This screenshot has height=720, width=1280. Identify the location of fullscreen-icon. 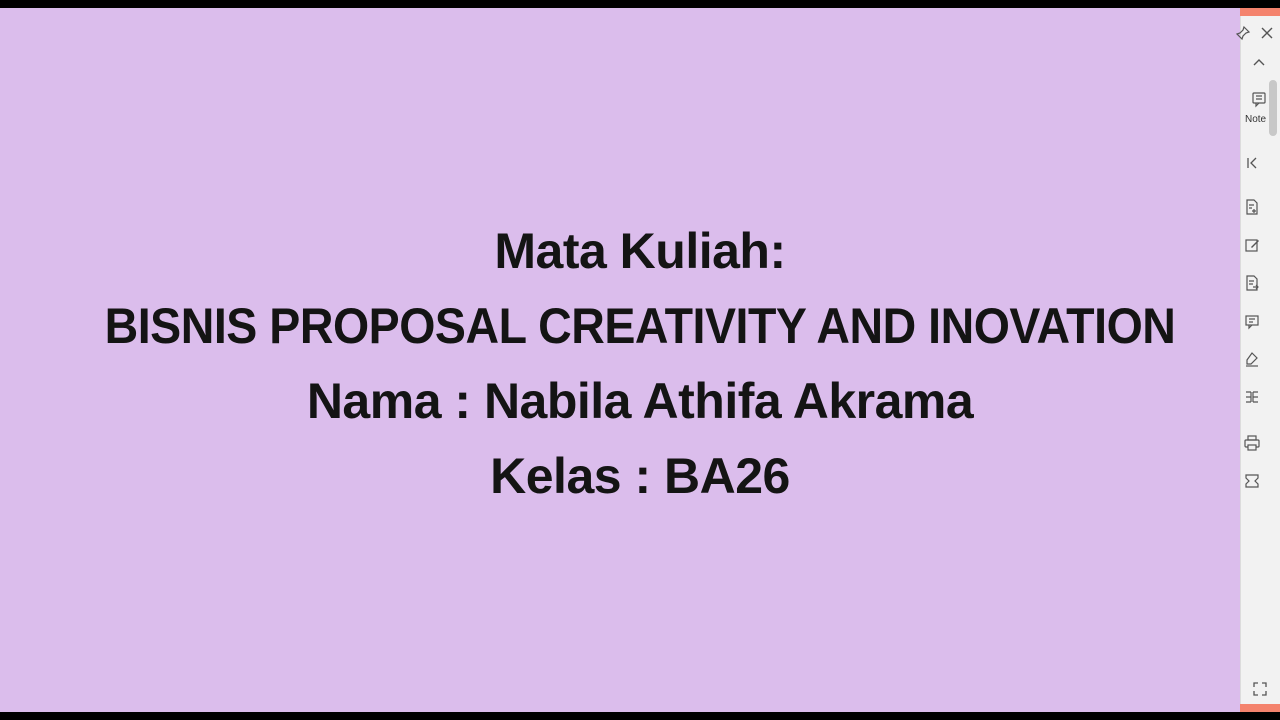
(1260, 689).